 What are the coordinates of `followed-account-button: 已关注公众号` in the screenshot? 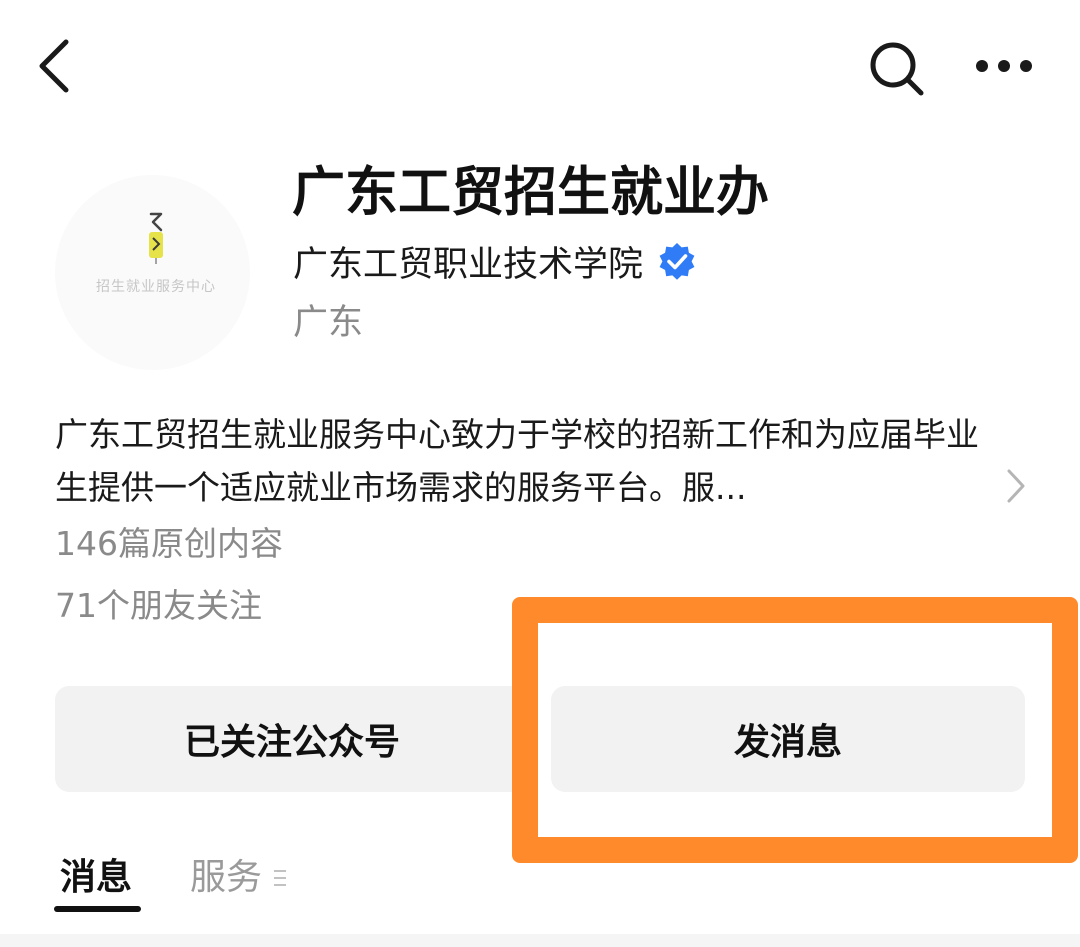 It's located at (292, 739).